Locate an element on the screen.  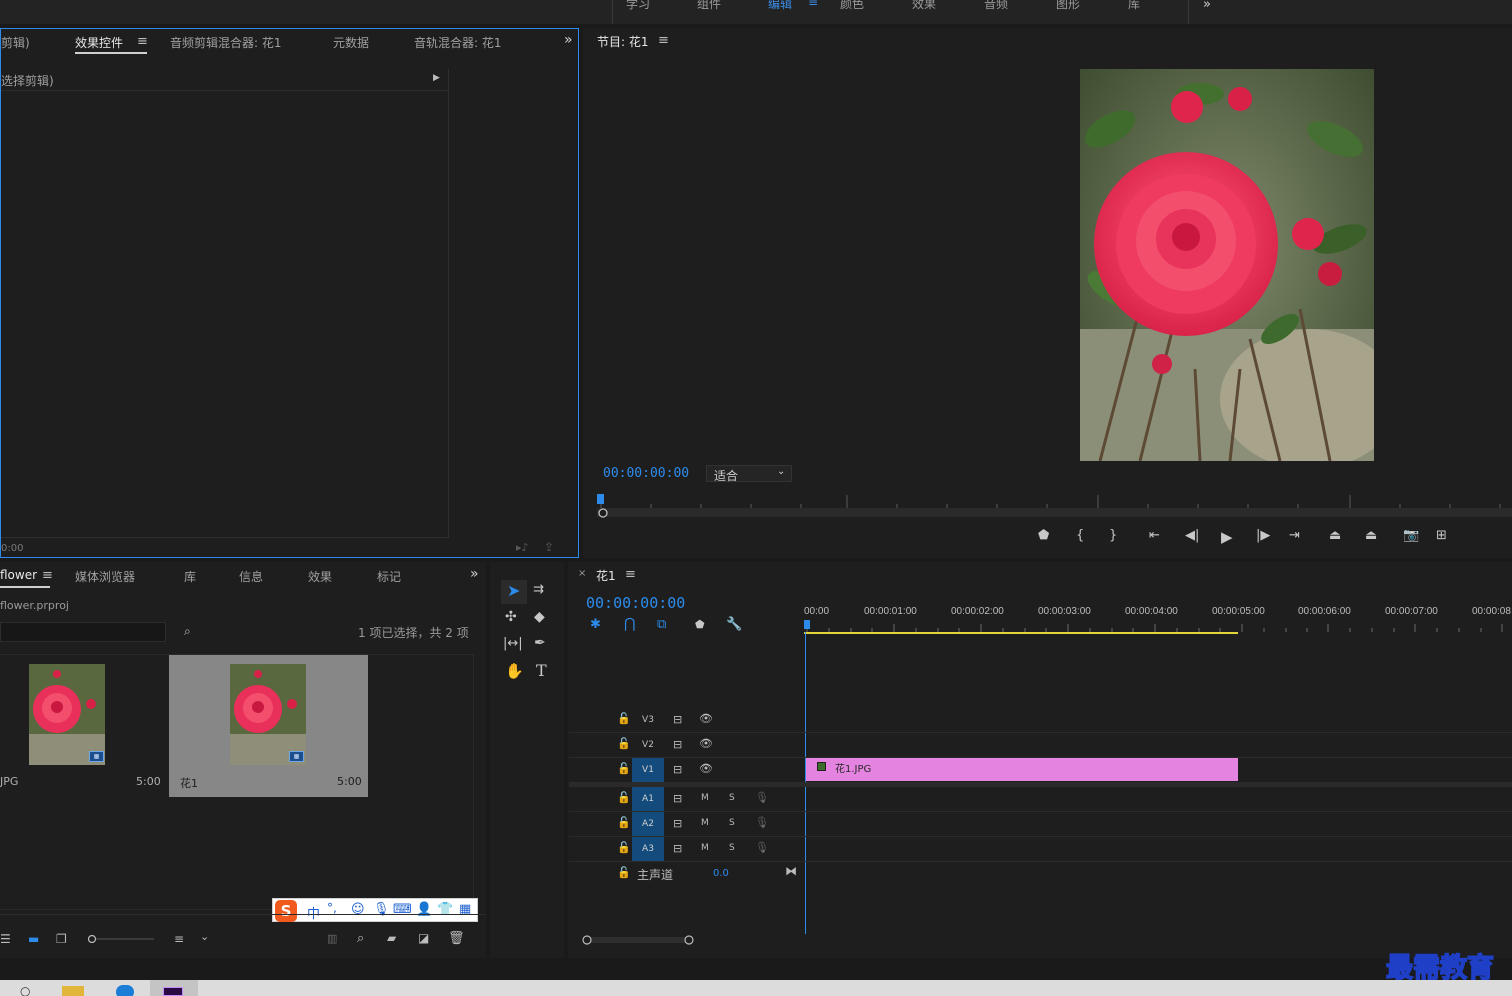
trash-icon: 🗑 is located at coordinates (456, 938).